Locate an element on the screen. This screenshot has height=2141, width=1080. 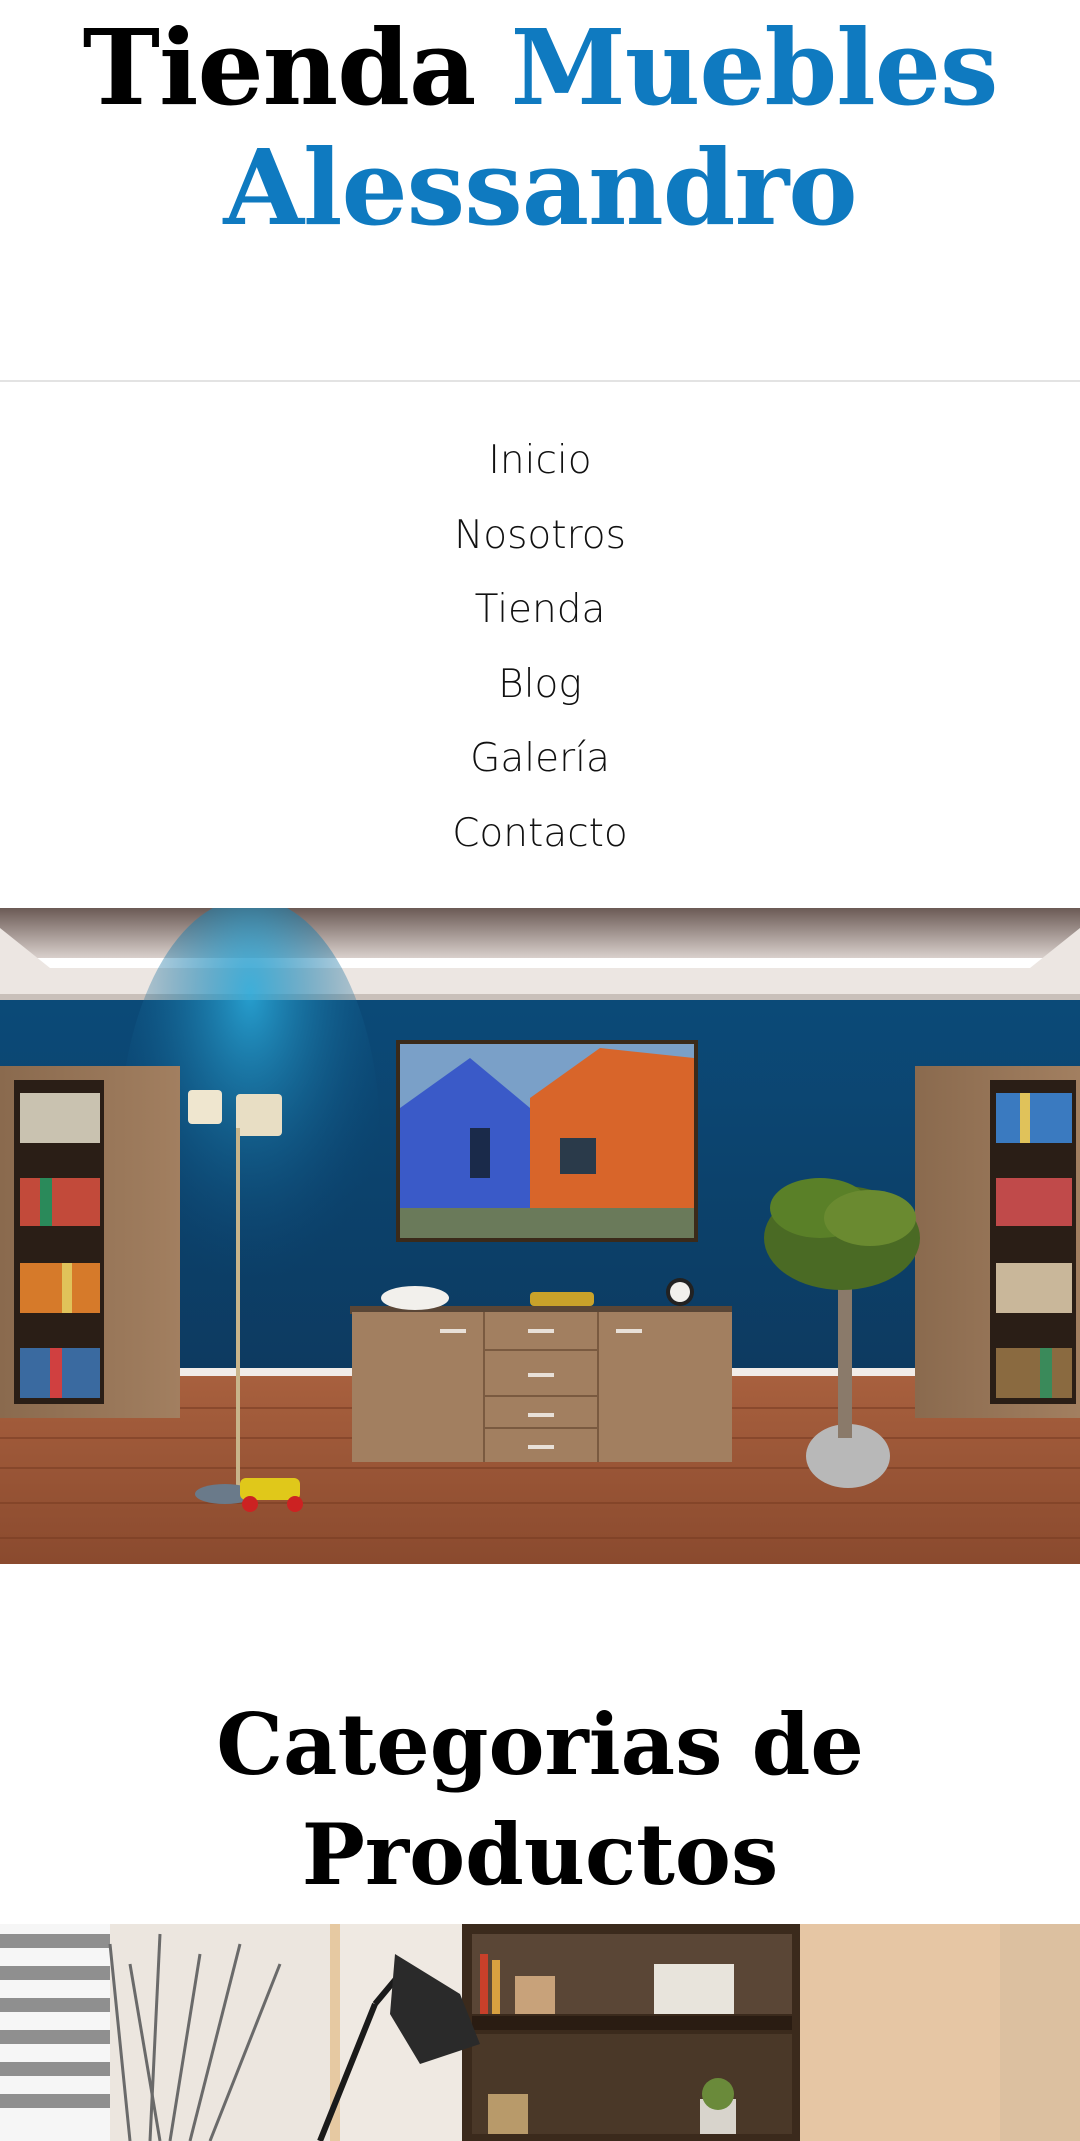
nav-item-blog: Blog is located at coordinates (540, 685).